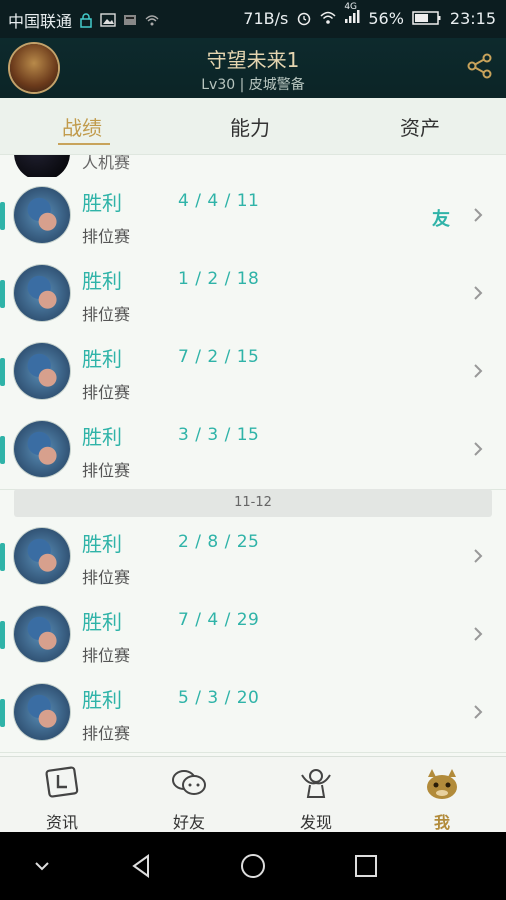 Image resolution: width=506 pixels, height=900 pixels. Describe the element at coordinates (253, 503) in the screenshot. I see `date-separator: 11-12` at that location.